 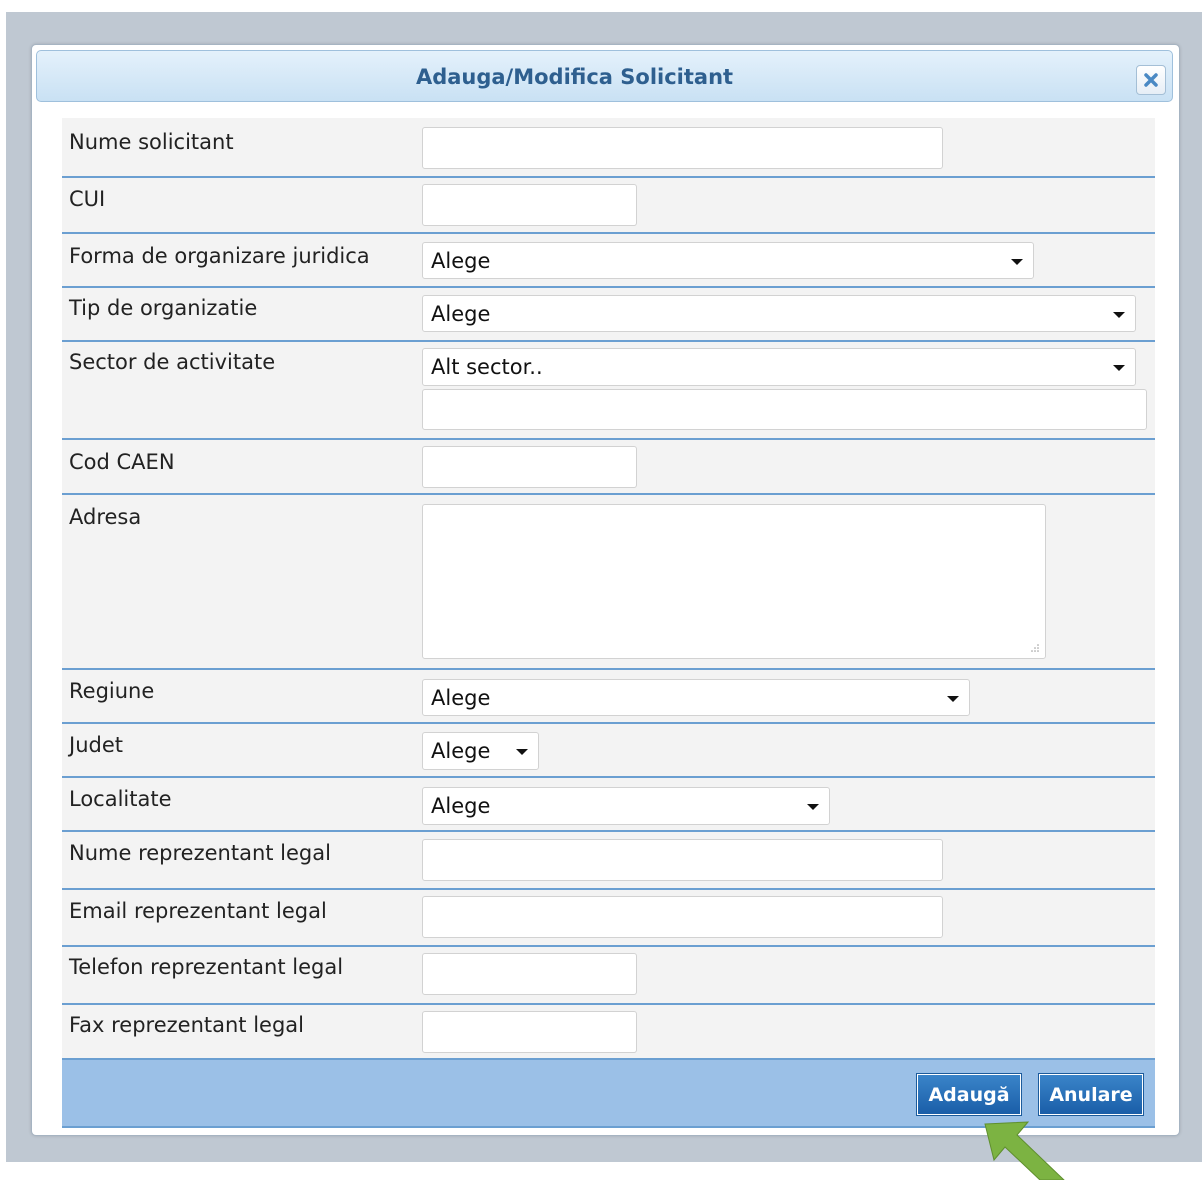 I want to click on close-x-icon, so click(x=1151, y=80).